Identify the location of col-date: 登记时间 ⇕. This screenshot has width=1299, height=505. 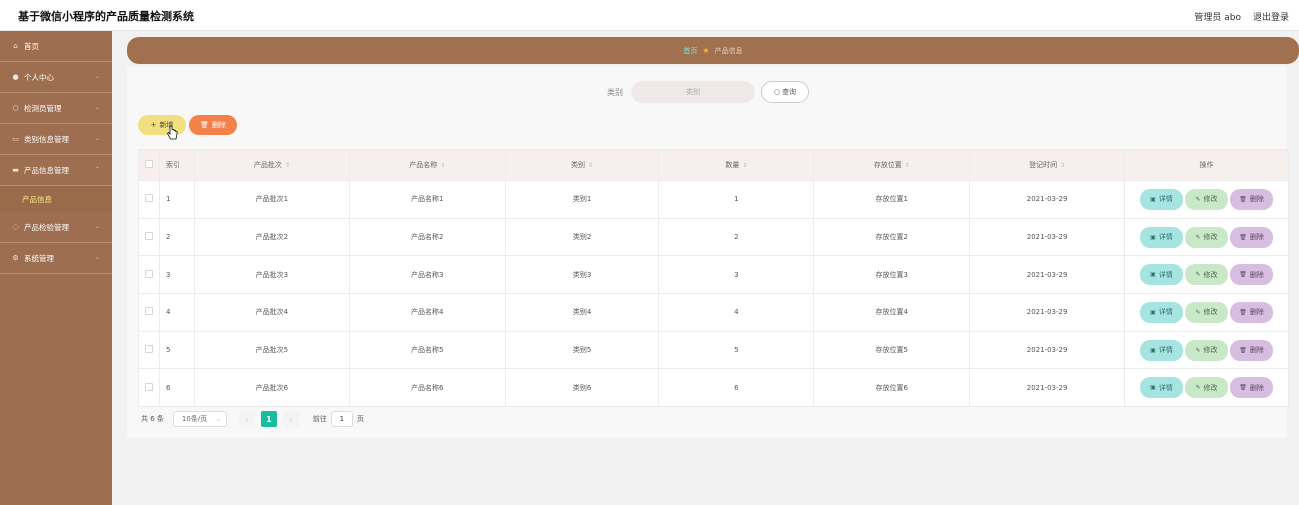
(1047, 165).